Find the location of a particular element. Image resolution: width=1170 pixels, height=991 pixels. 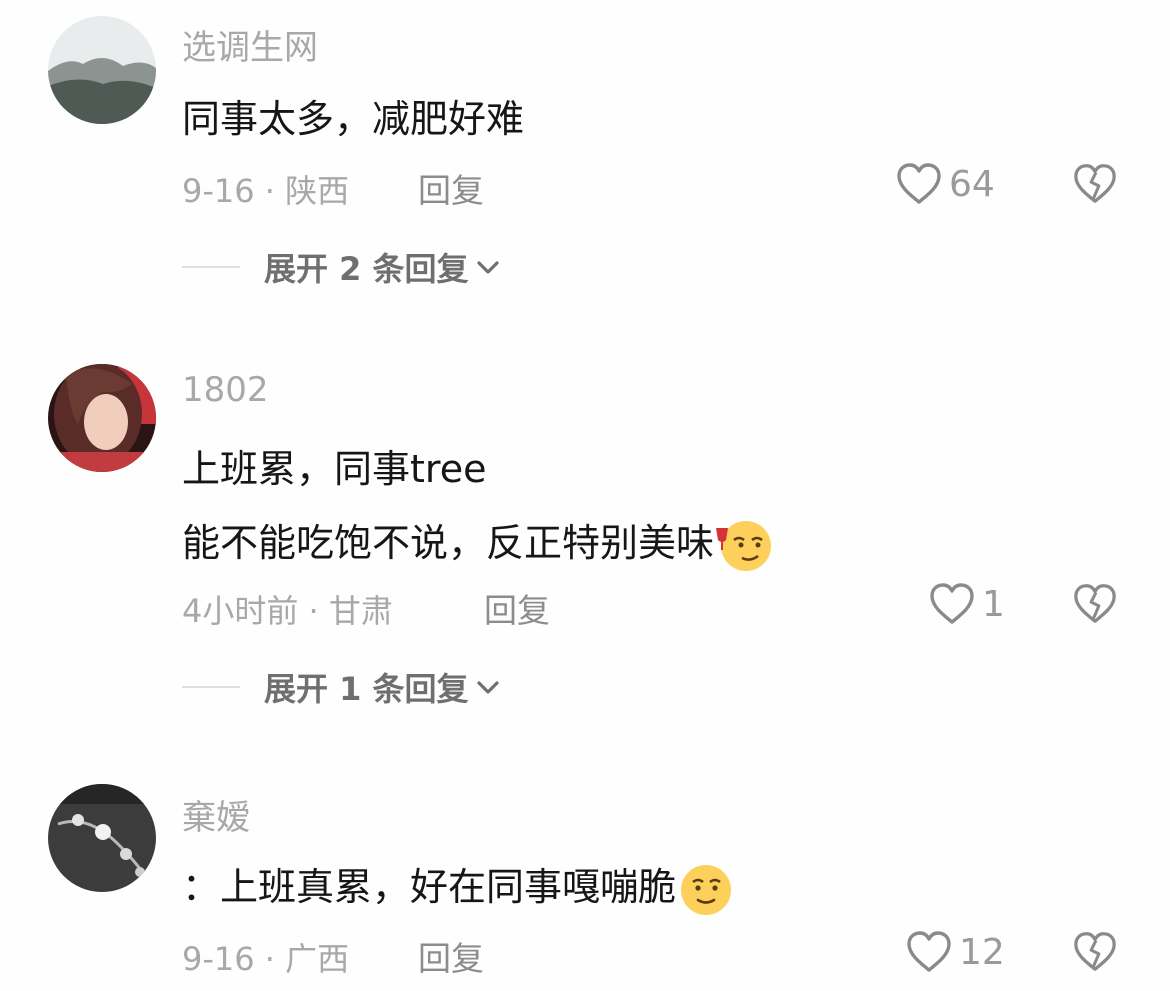

like-button: 12 is located at coordinates (955, 952).